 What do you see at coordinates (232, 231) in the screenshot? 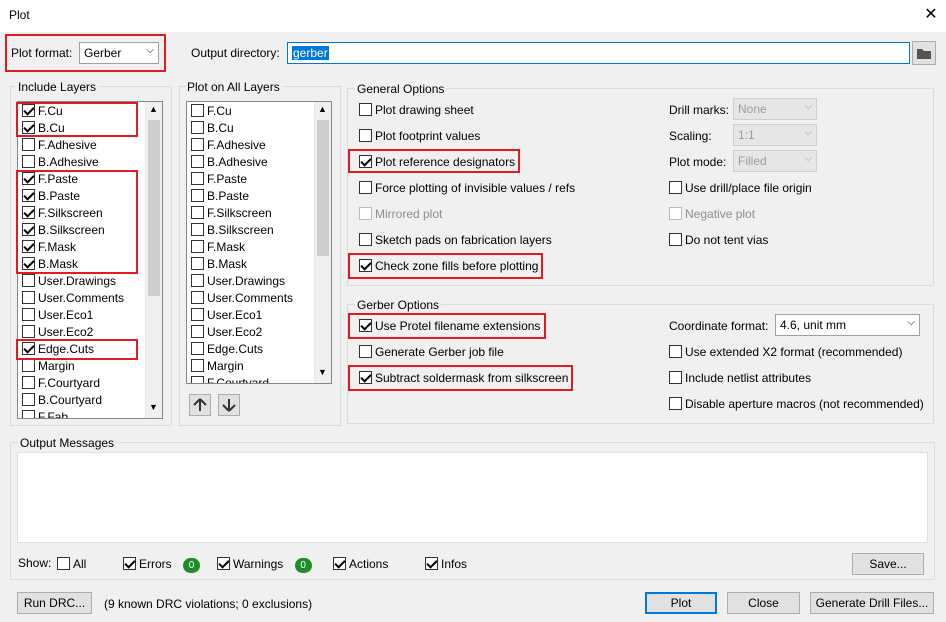
I see `plot-all-layer-item: B.Silkscreen` at bounding box center [232, 231].